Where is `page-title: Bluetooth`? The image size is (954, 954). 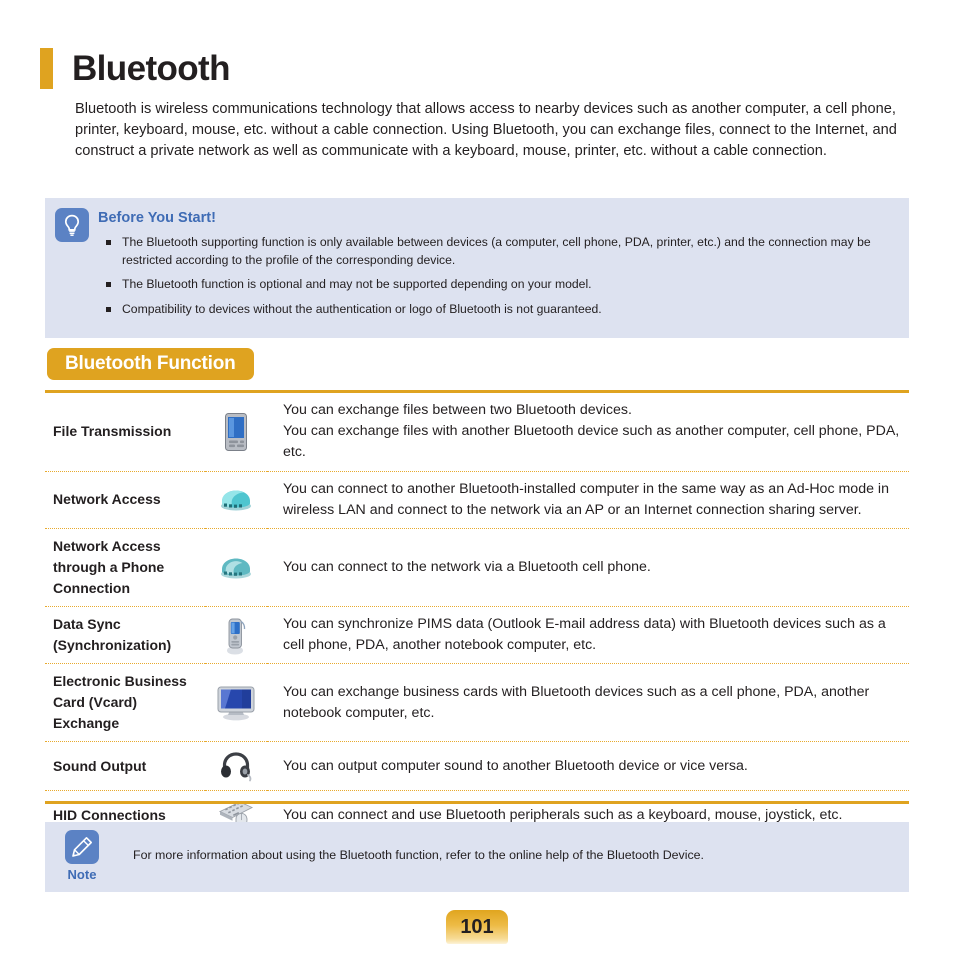
page-title: Bluetooth is located at coordinates (135, 68).